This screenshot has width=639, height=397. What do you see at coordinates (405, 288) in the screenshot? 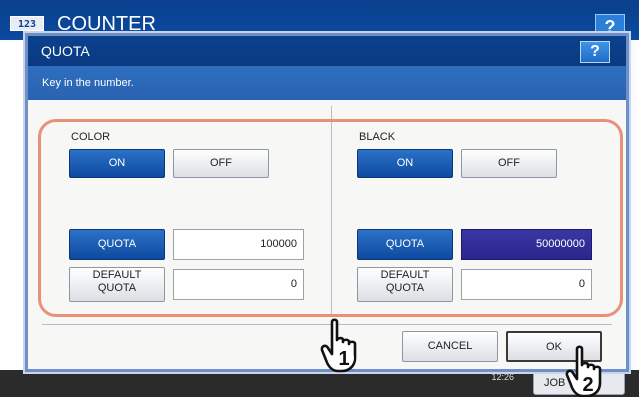
I see `black-default-quota-label-line2: QUOTA` at bounding box center [405, 288].